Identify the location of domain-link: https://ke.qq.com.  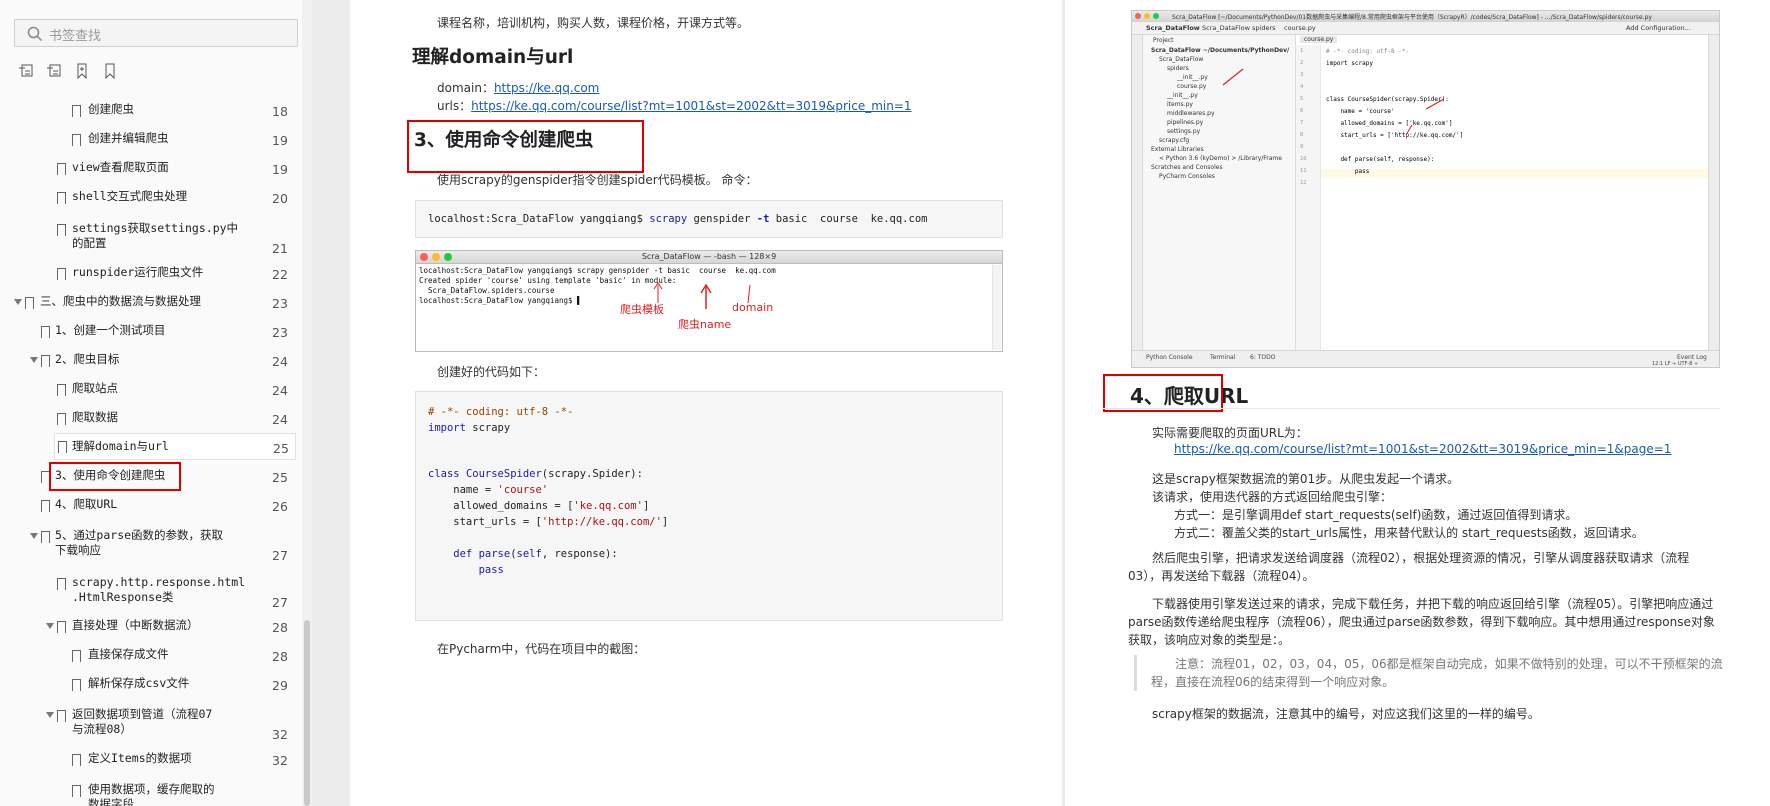
(546, 88).